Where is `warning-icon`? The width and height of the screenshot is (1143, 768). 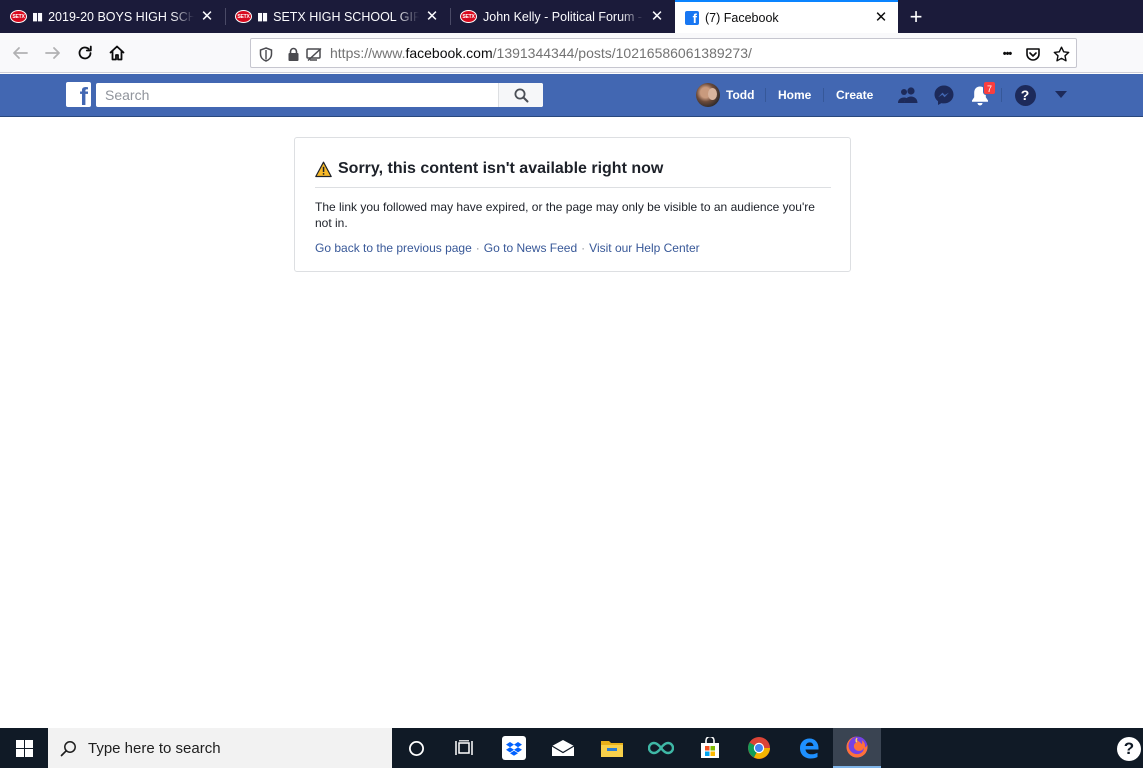
warning-icon is located at coordinates (323, 169).